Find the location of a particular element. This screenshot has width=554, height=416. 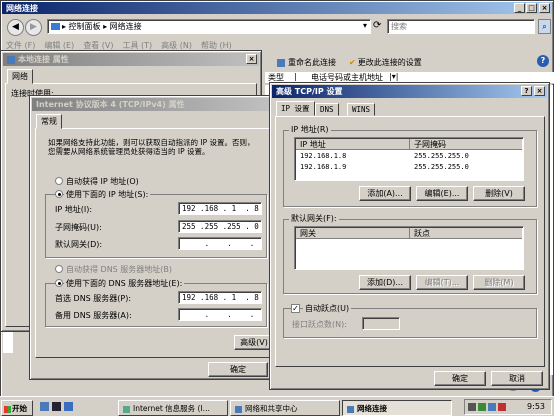

address-path: ▸ 控制面板 ▸ 网络连接 is located at coordinates (102, 26).